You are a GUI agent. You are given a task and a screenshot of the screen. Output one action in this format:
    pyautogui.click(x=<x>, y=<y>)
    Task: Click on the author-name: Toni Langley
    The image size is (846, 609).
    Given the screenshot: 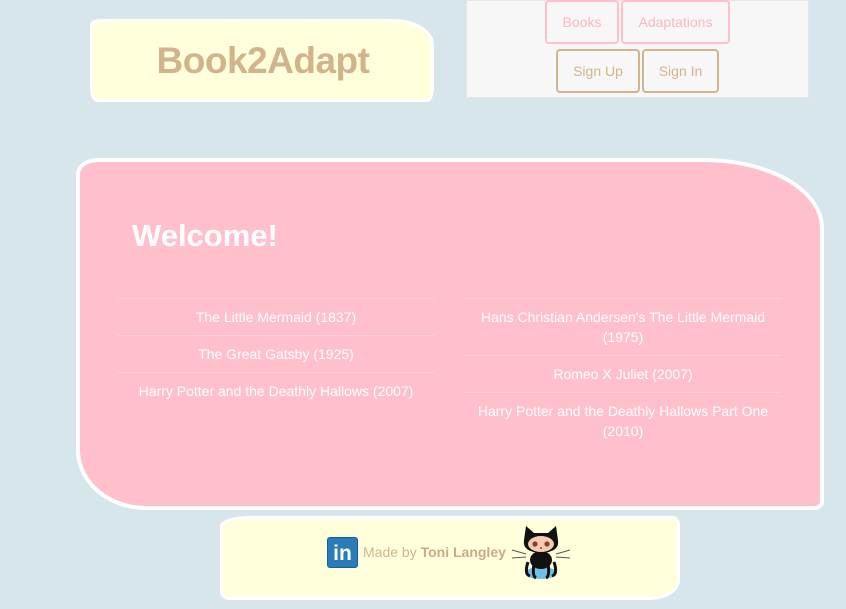 What is the action you would take?
    pyautogui.click(x=463, y=552)
    